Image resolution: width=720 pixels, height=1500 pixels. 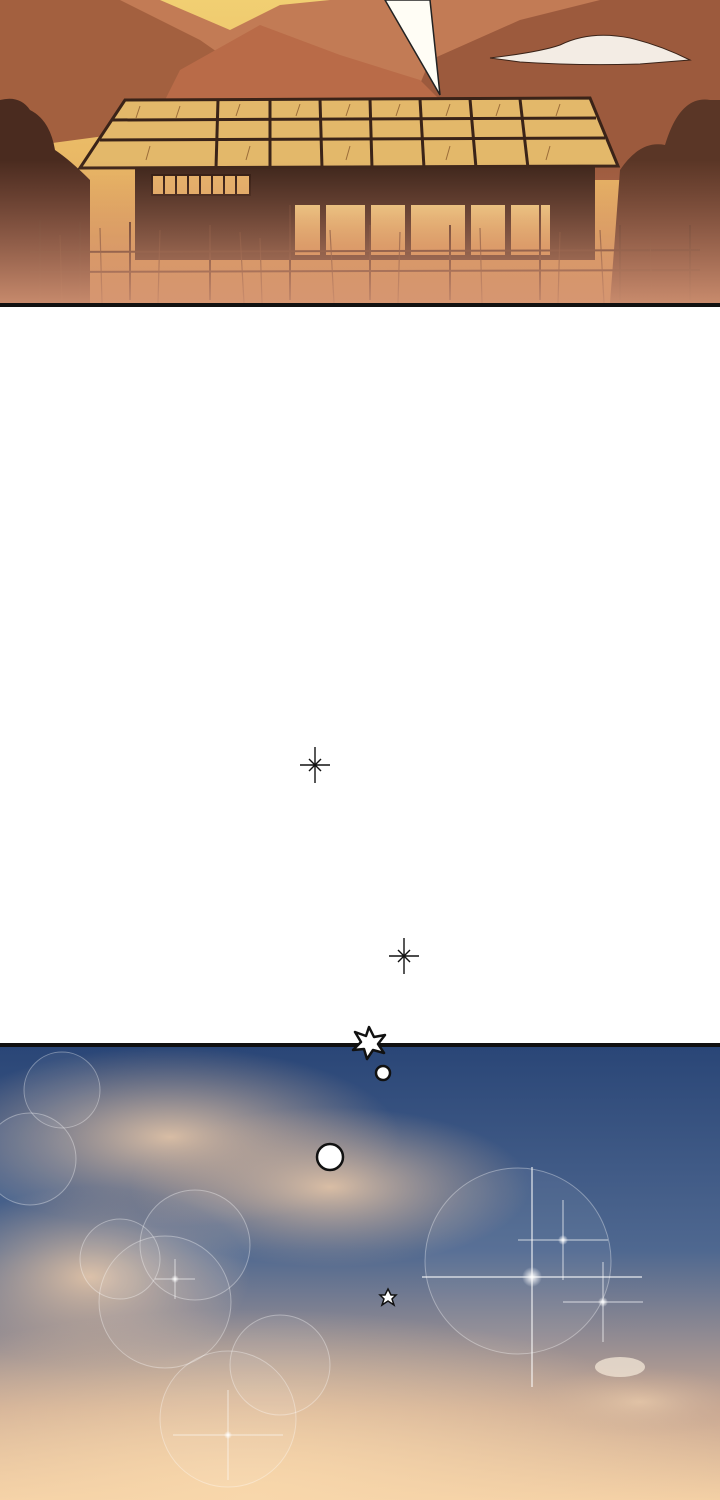 What do you see at coordinates (330, 1157) in the screenshot?
I see `thought-bubble-large` at bounding box center [330, 1157].